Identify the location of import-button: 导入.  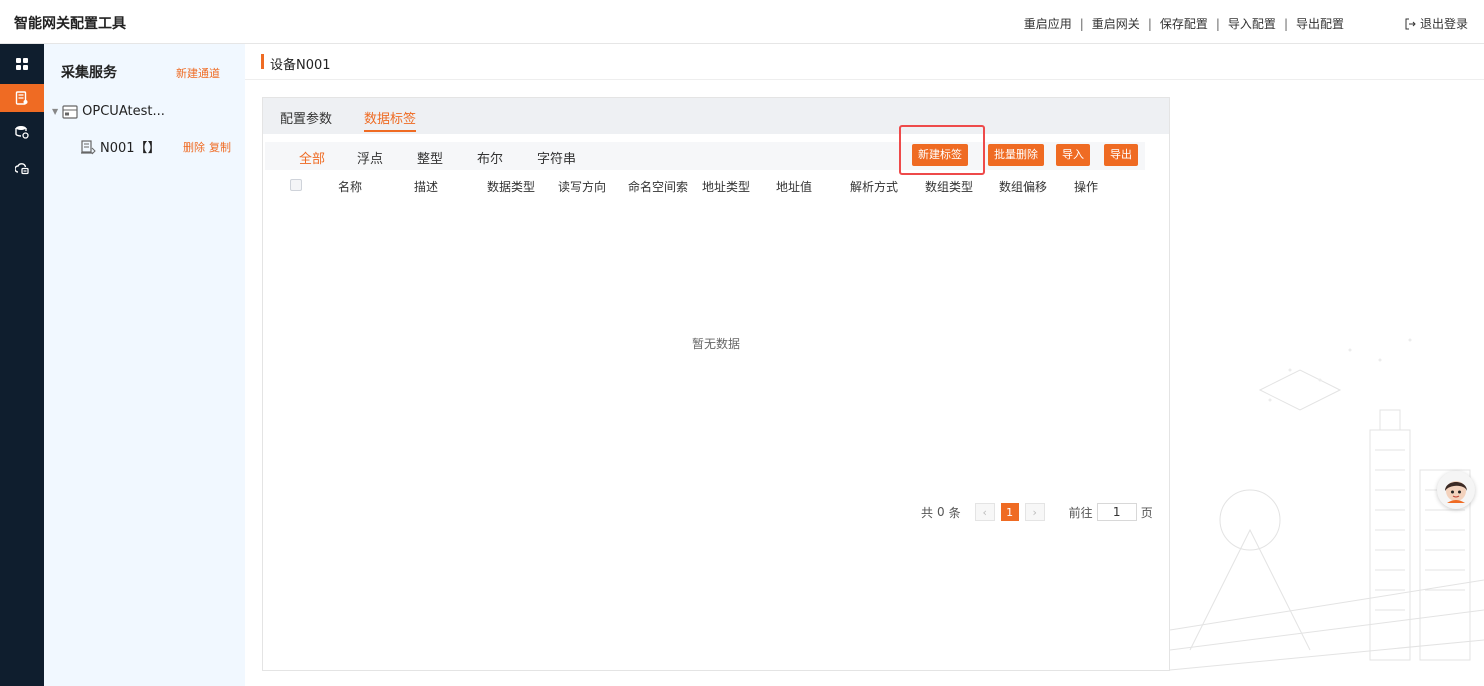
(1073, 155).